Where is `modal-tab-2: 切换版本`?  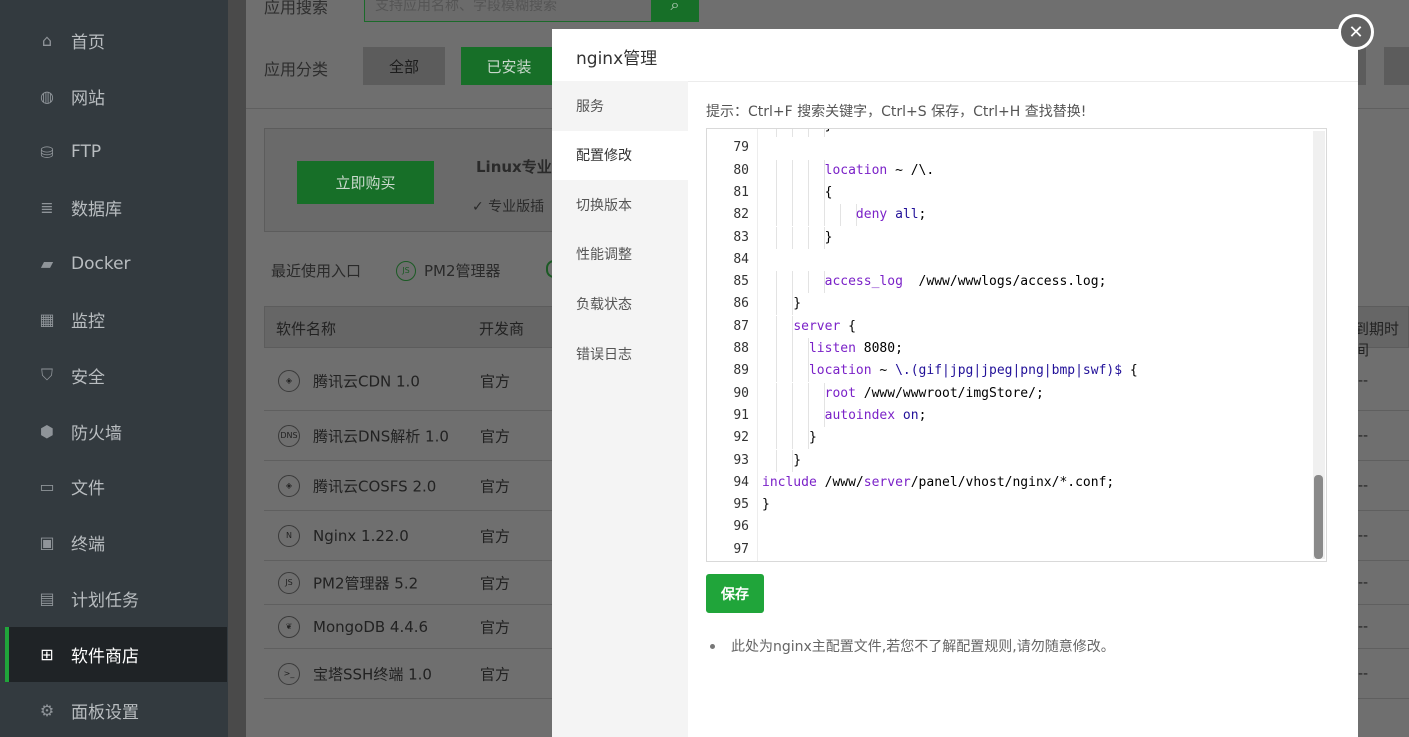
modal-tab-2: 切换版本 is located at coordinates (620, 204).